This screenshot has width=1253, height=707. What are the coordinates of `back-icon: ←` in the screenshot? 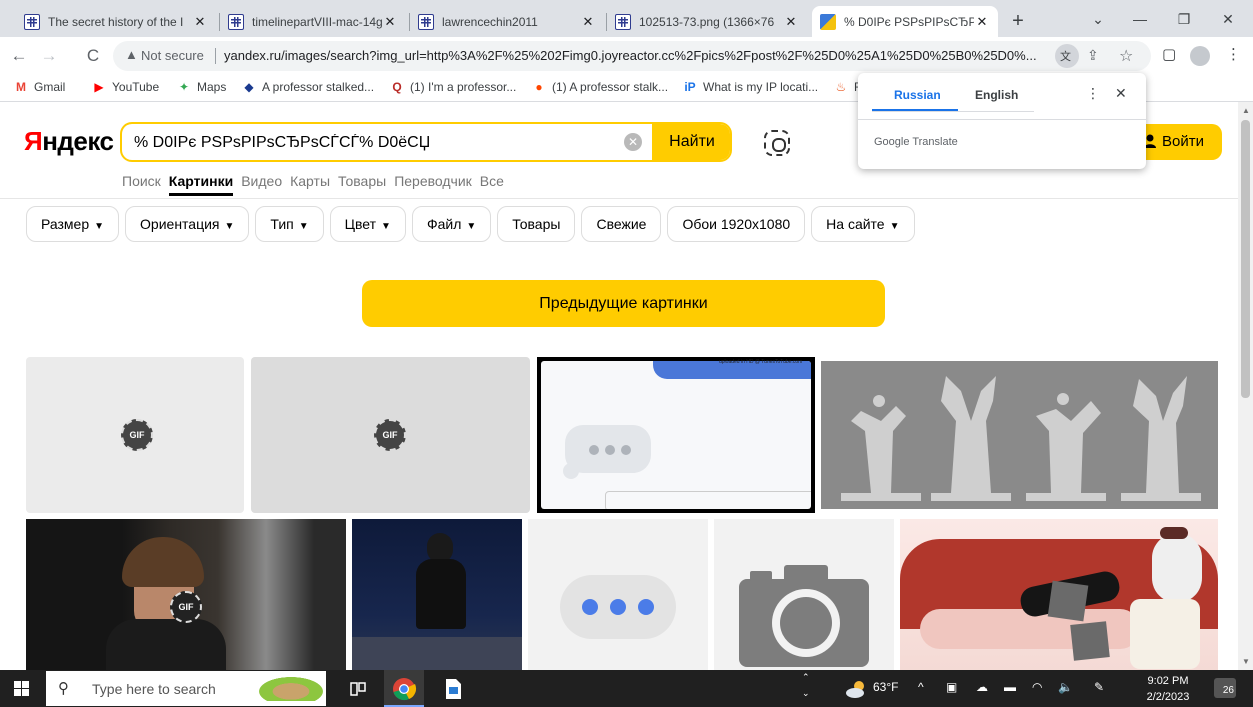 It's located at (19, 56).